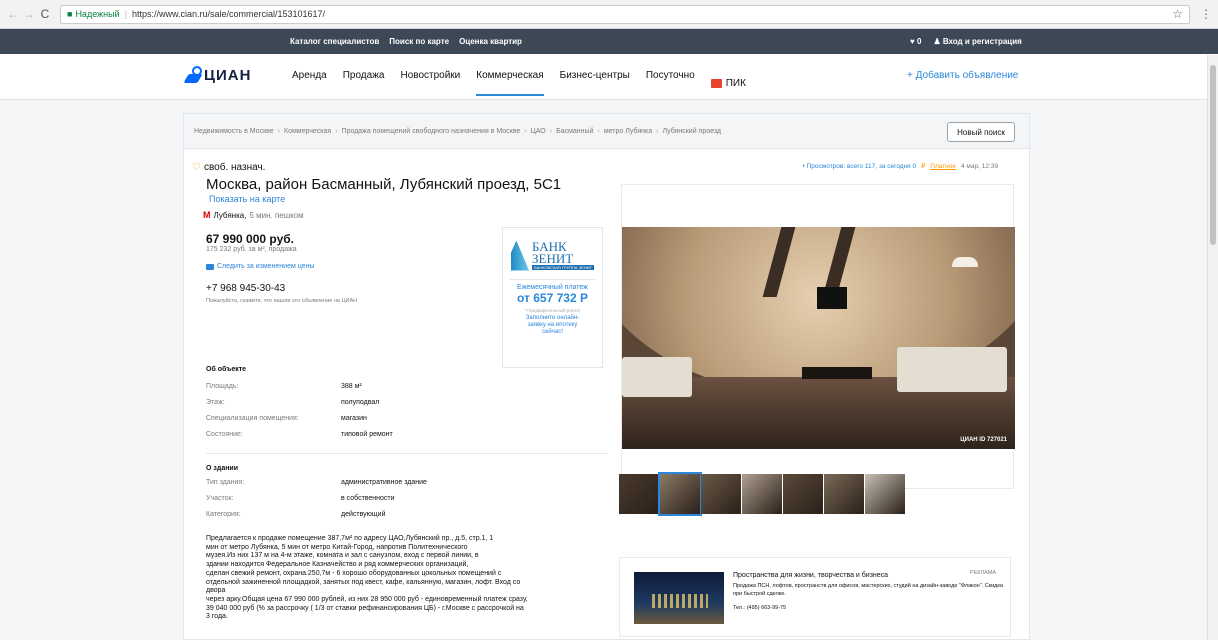 The width and height of the screenshot is (1218, 640). Describe the element at coordinates (923, 166) in the screenshot. I see `ruble-icon: ₽` at that location.